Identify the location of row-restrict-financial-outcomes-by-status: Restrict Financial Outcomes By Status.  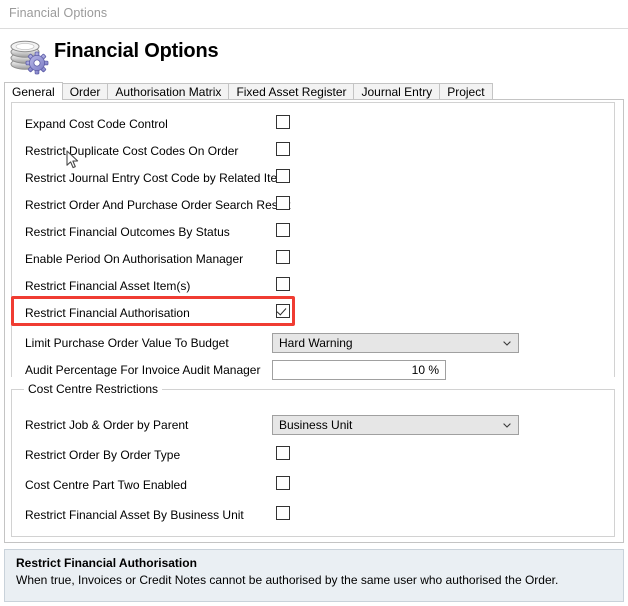
(315, 233).